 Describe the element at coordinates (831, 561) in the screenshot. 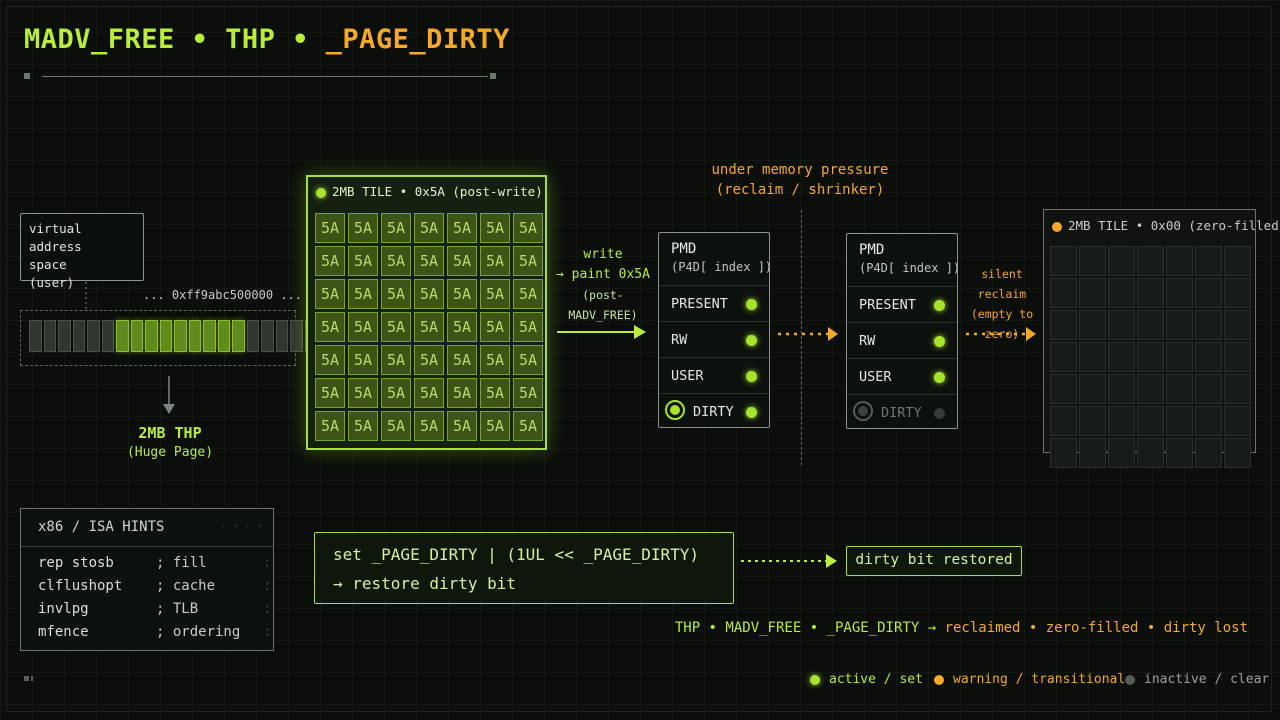

I see `restore-arrowhead` at that location.